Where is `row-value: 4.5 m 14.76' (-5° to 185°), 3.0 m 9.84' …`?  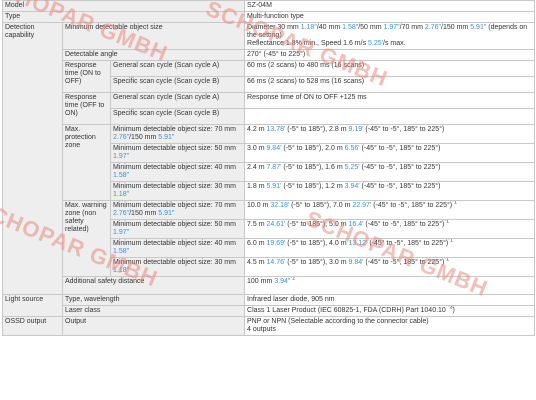
row-value: 4.5 m 14.76' (-5° to 185°), 3.0 m 9.84' … is located at coordinates (390, 267).